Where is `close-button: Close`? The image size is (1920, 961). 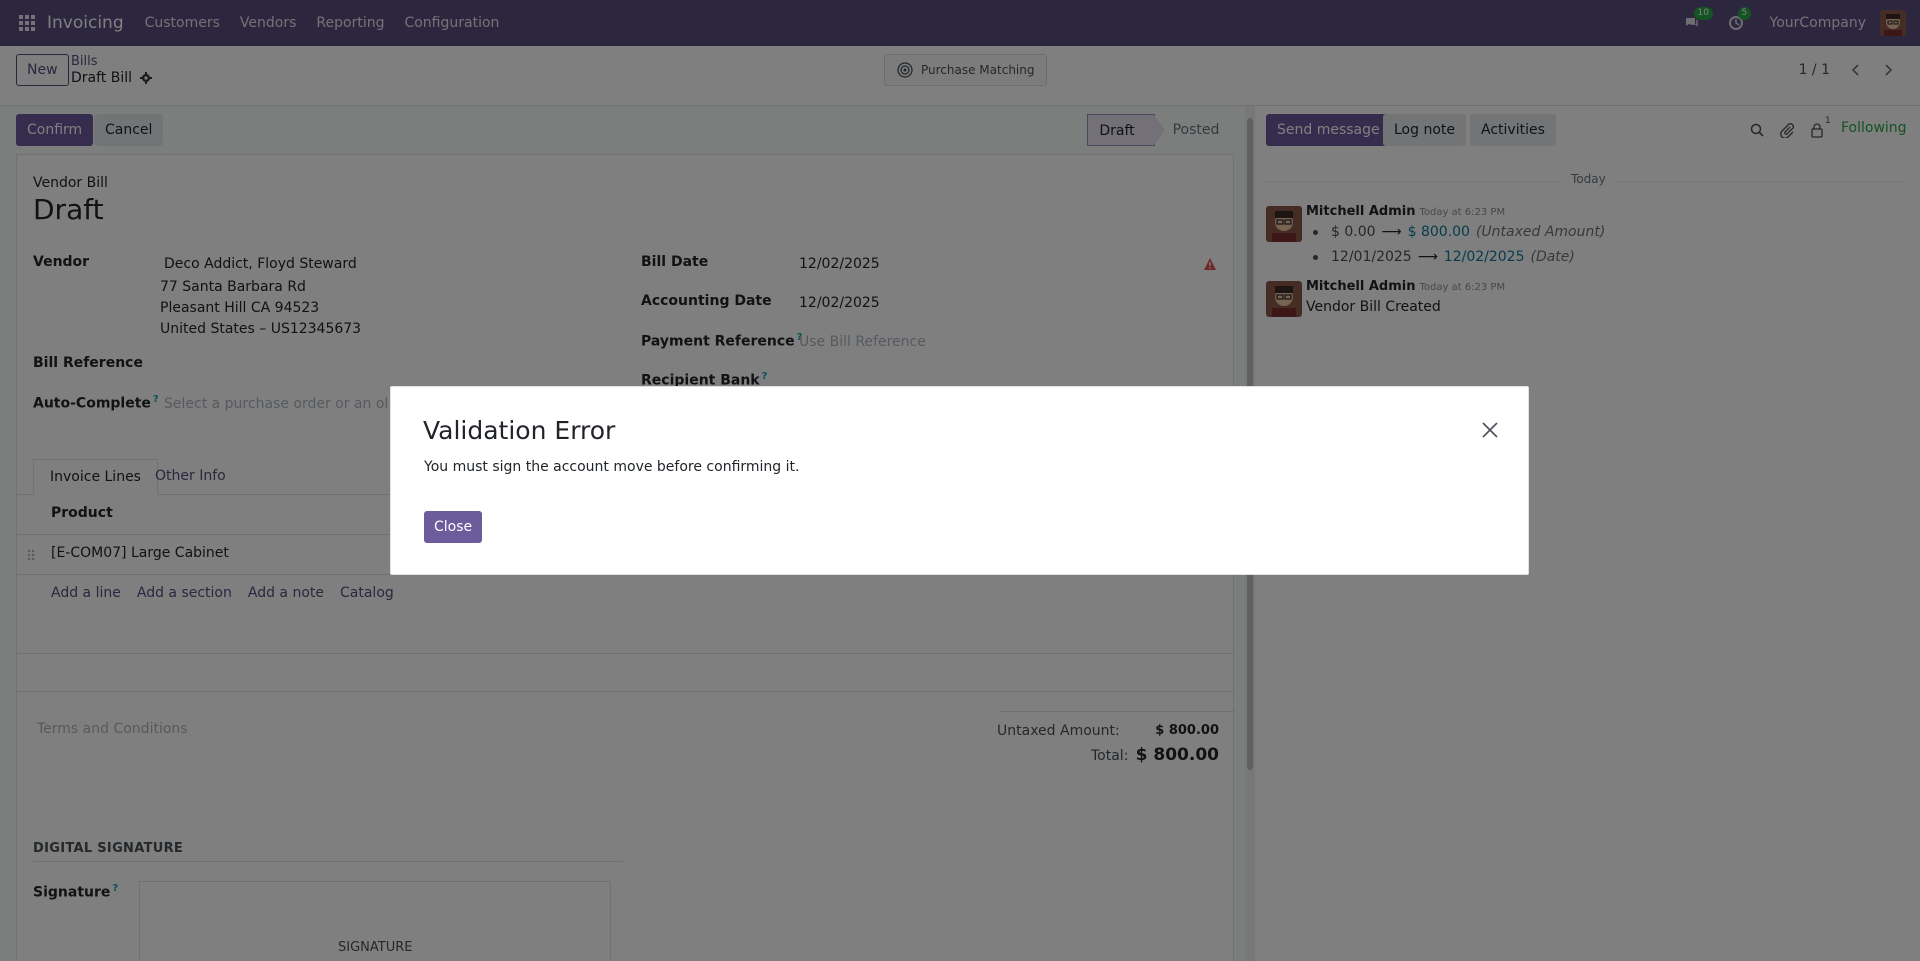
close-button: Close is located at coordinates (453, 527).